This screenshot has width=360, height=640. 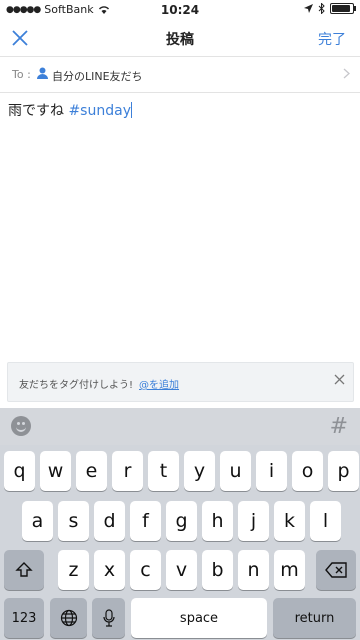 I want to click on navigation-bar: 投稿 完了, so click(x=180, y=38).